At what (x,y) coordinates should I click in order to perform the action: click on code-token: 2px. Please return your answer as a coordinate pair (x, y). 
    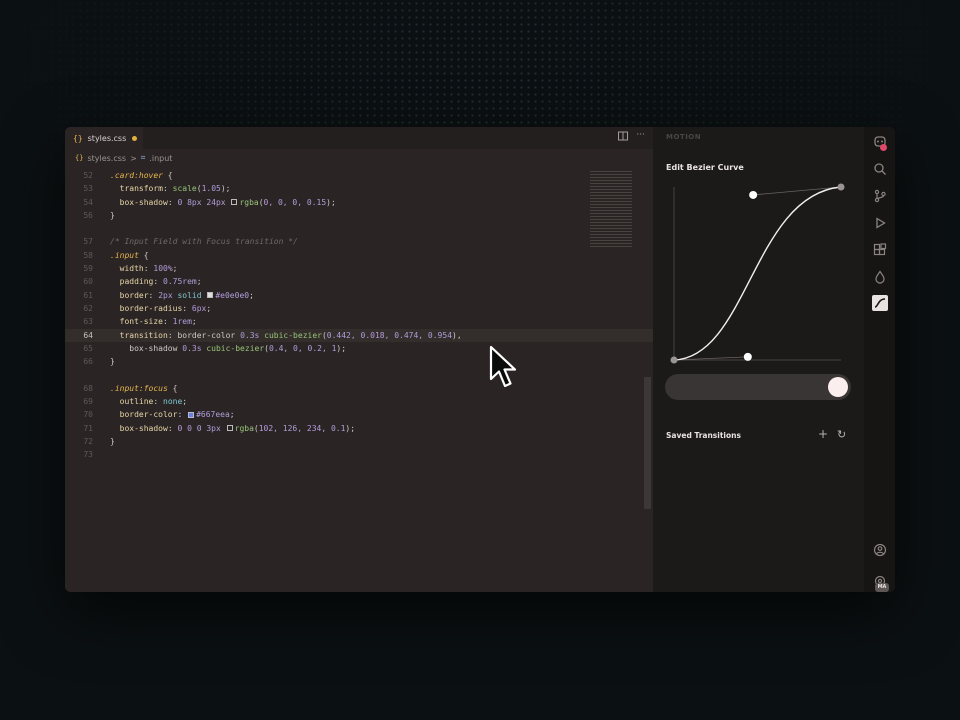
    Looking at the image, I should click on (168, 295).